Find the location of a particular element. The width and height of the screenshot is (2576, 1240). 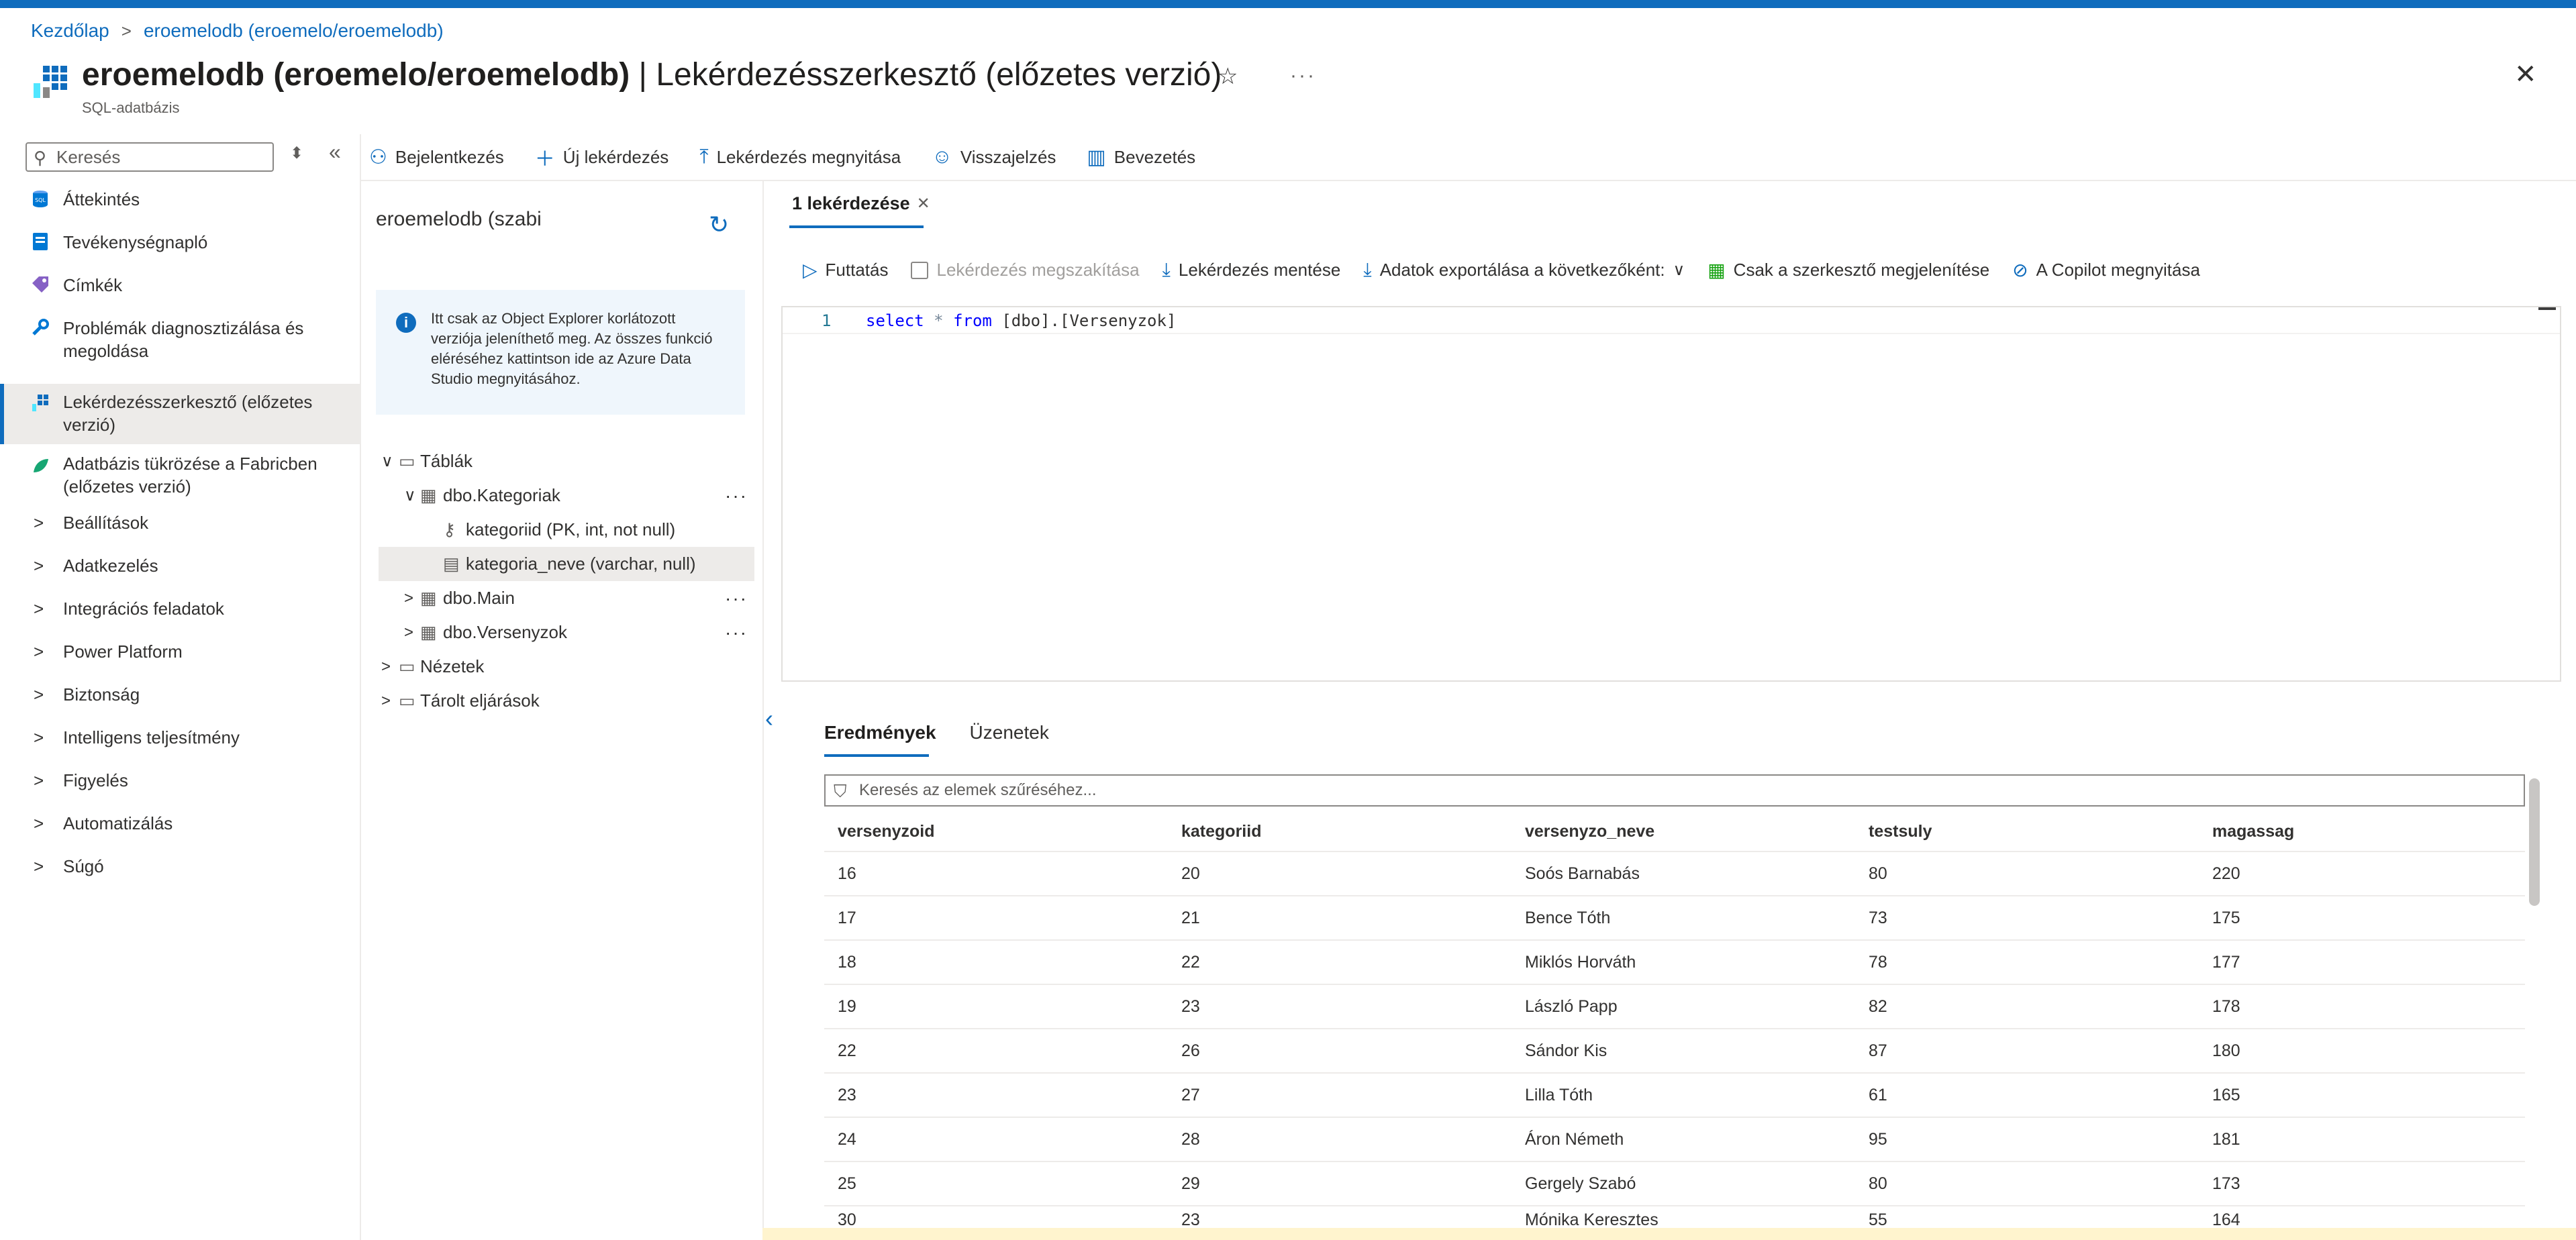

intro-button: ▥ Bevezetés is located at coordinates (1141, 157).